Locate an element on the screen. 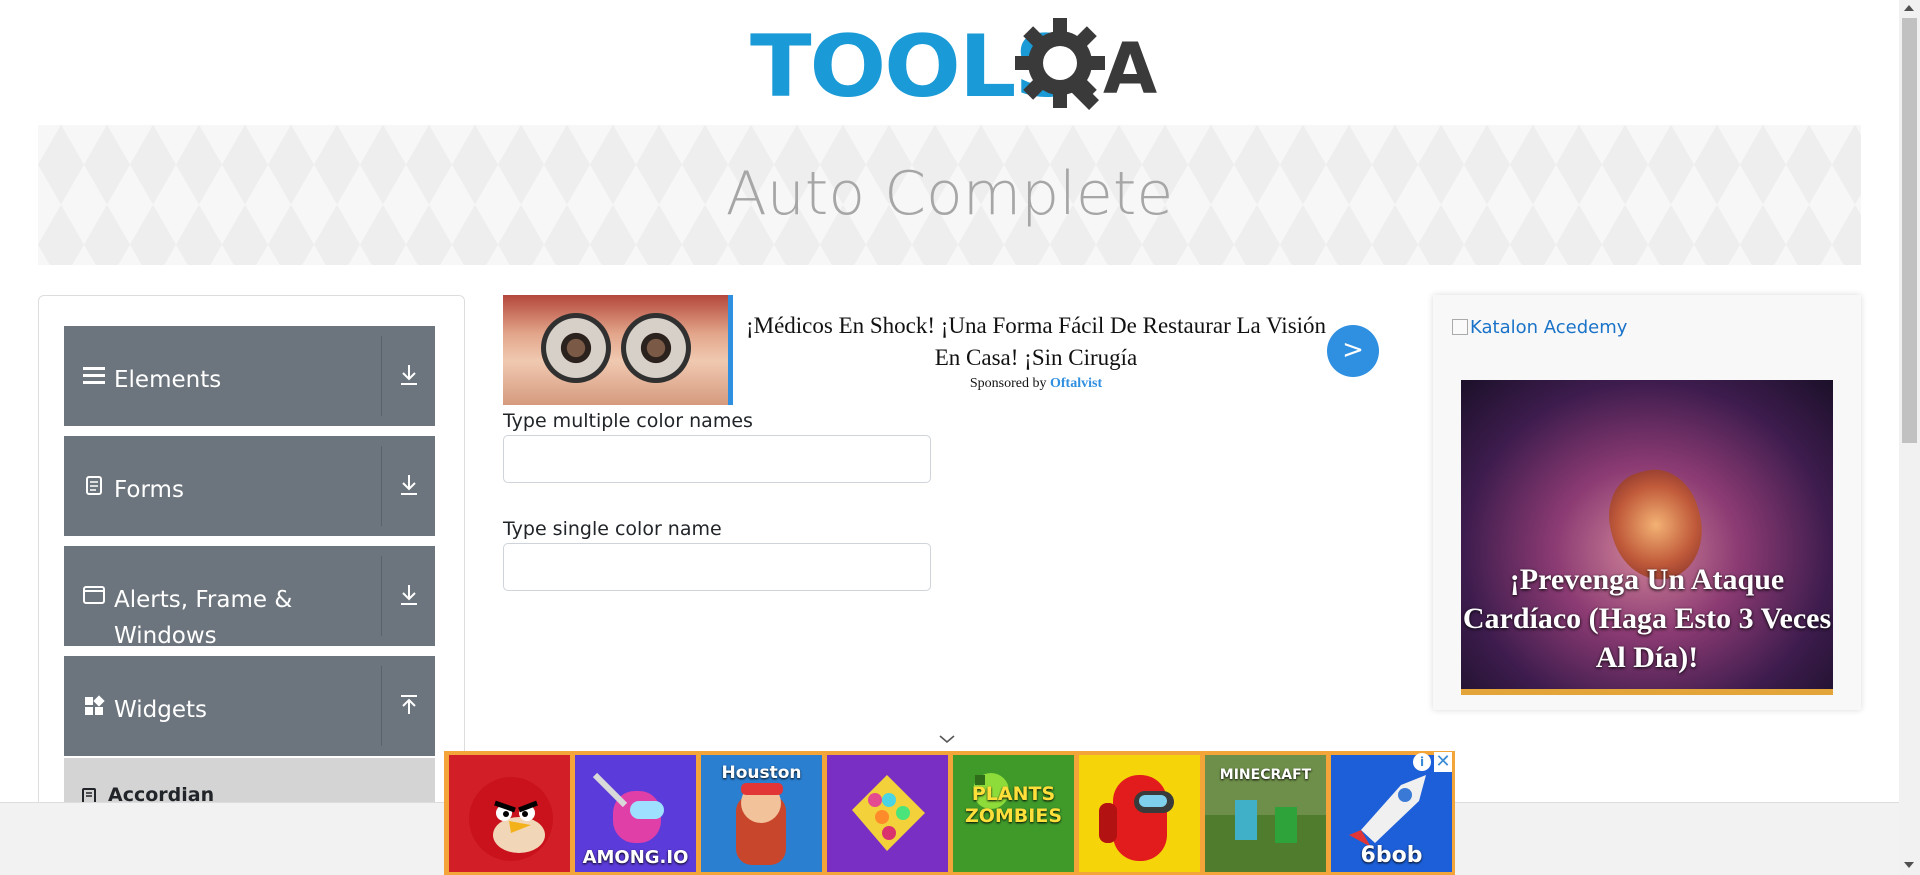  ad-sponsor-prefix: Sponsored by is located at coordinates (1008, 383).